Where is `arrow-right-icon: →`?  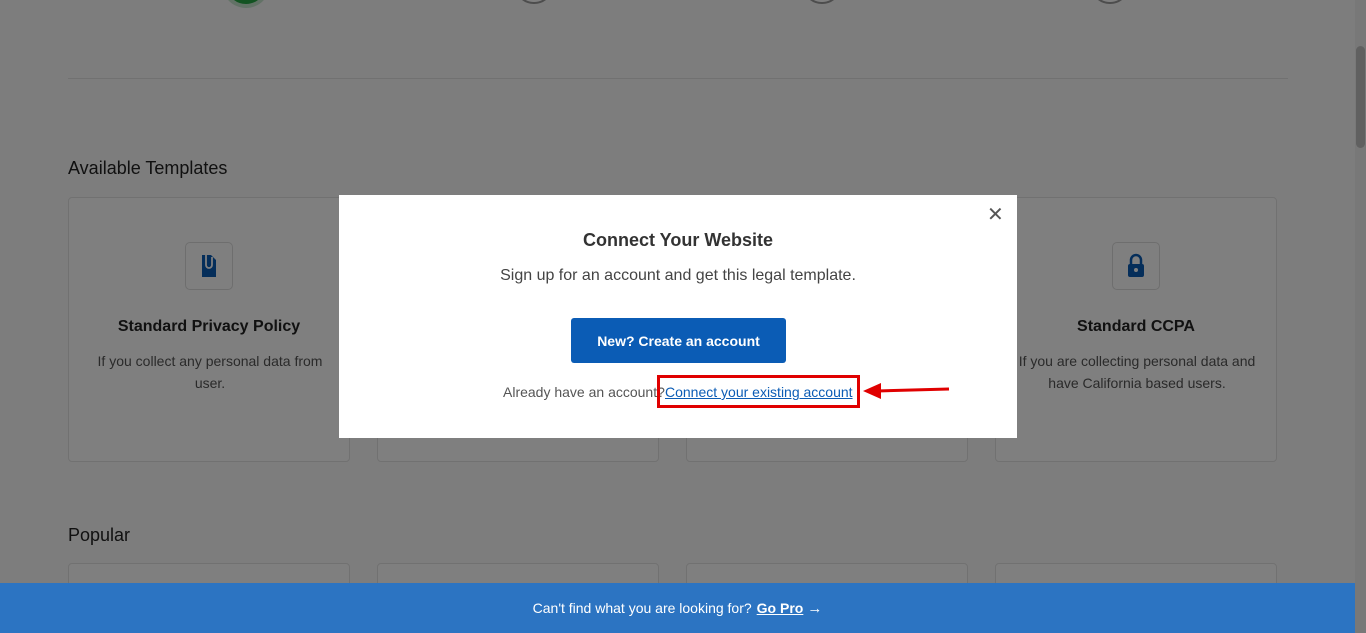 arrow-right-icon: → is located at coordinates (815, 608).